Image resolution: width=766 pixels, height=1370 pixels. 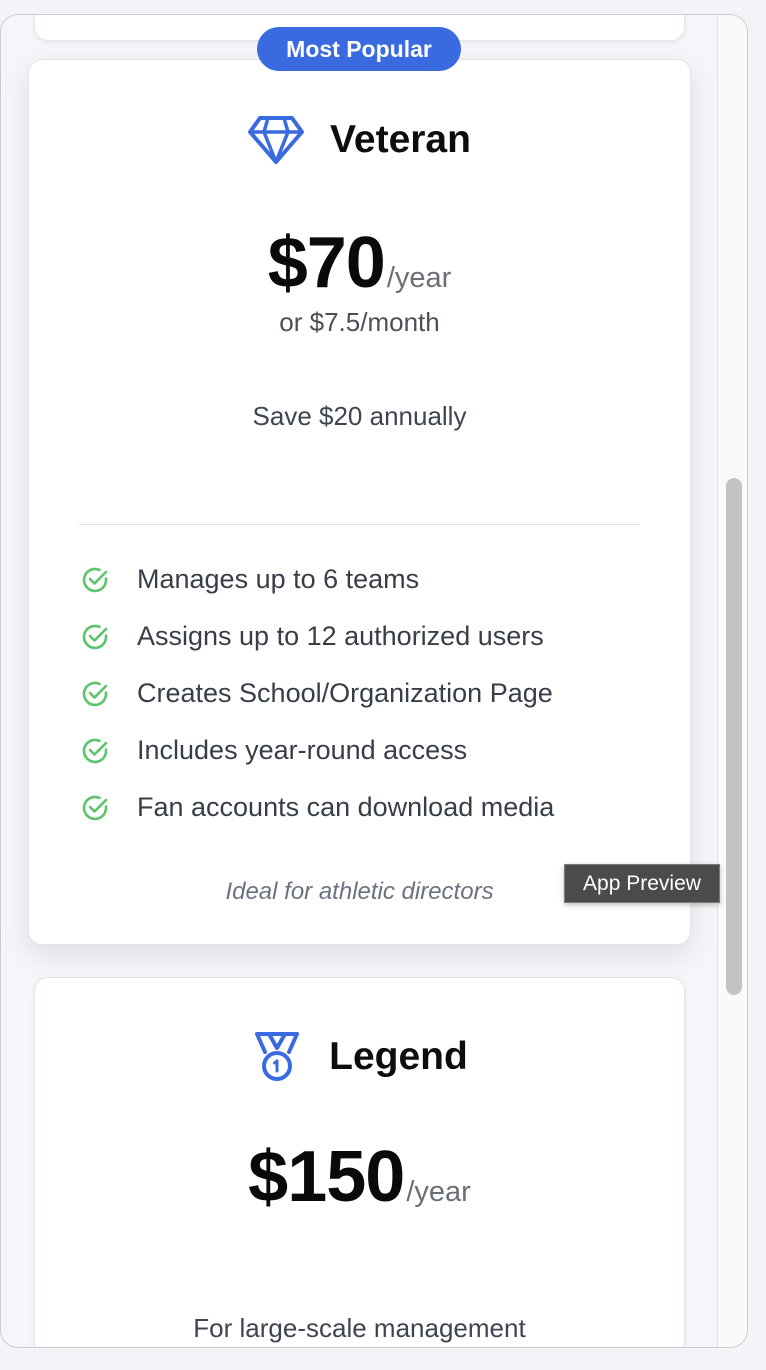 What do you see at coordinates (326, 1177) in the screenshot?
I see `price-amount: $150` at bounding box center [326, 1177].